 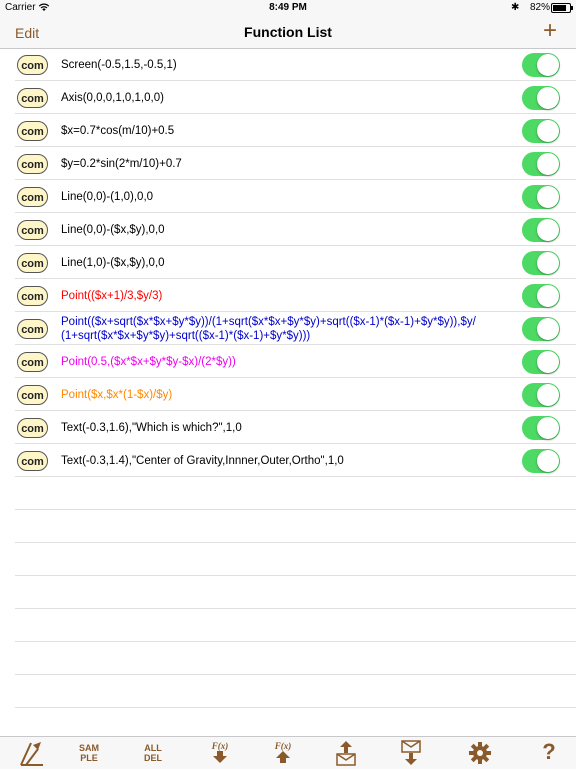 I want to click on function-row: com Point(($x+1)/3,$y/3), so click(x=288, y=295).